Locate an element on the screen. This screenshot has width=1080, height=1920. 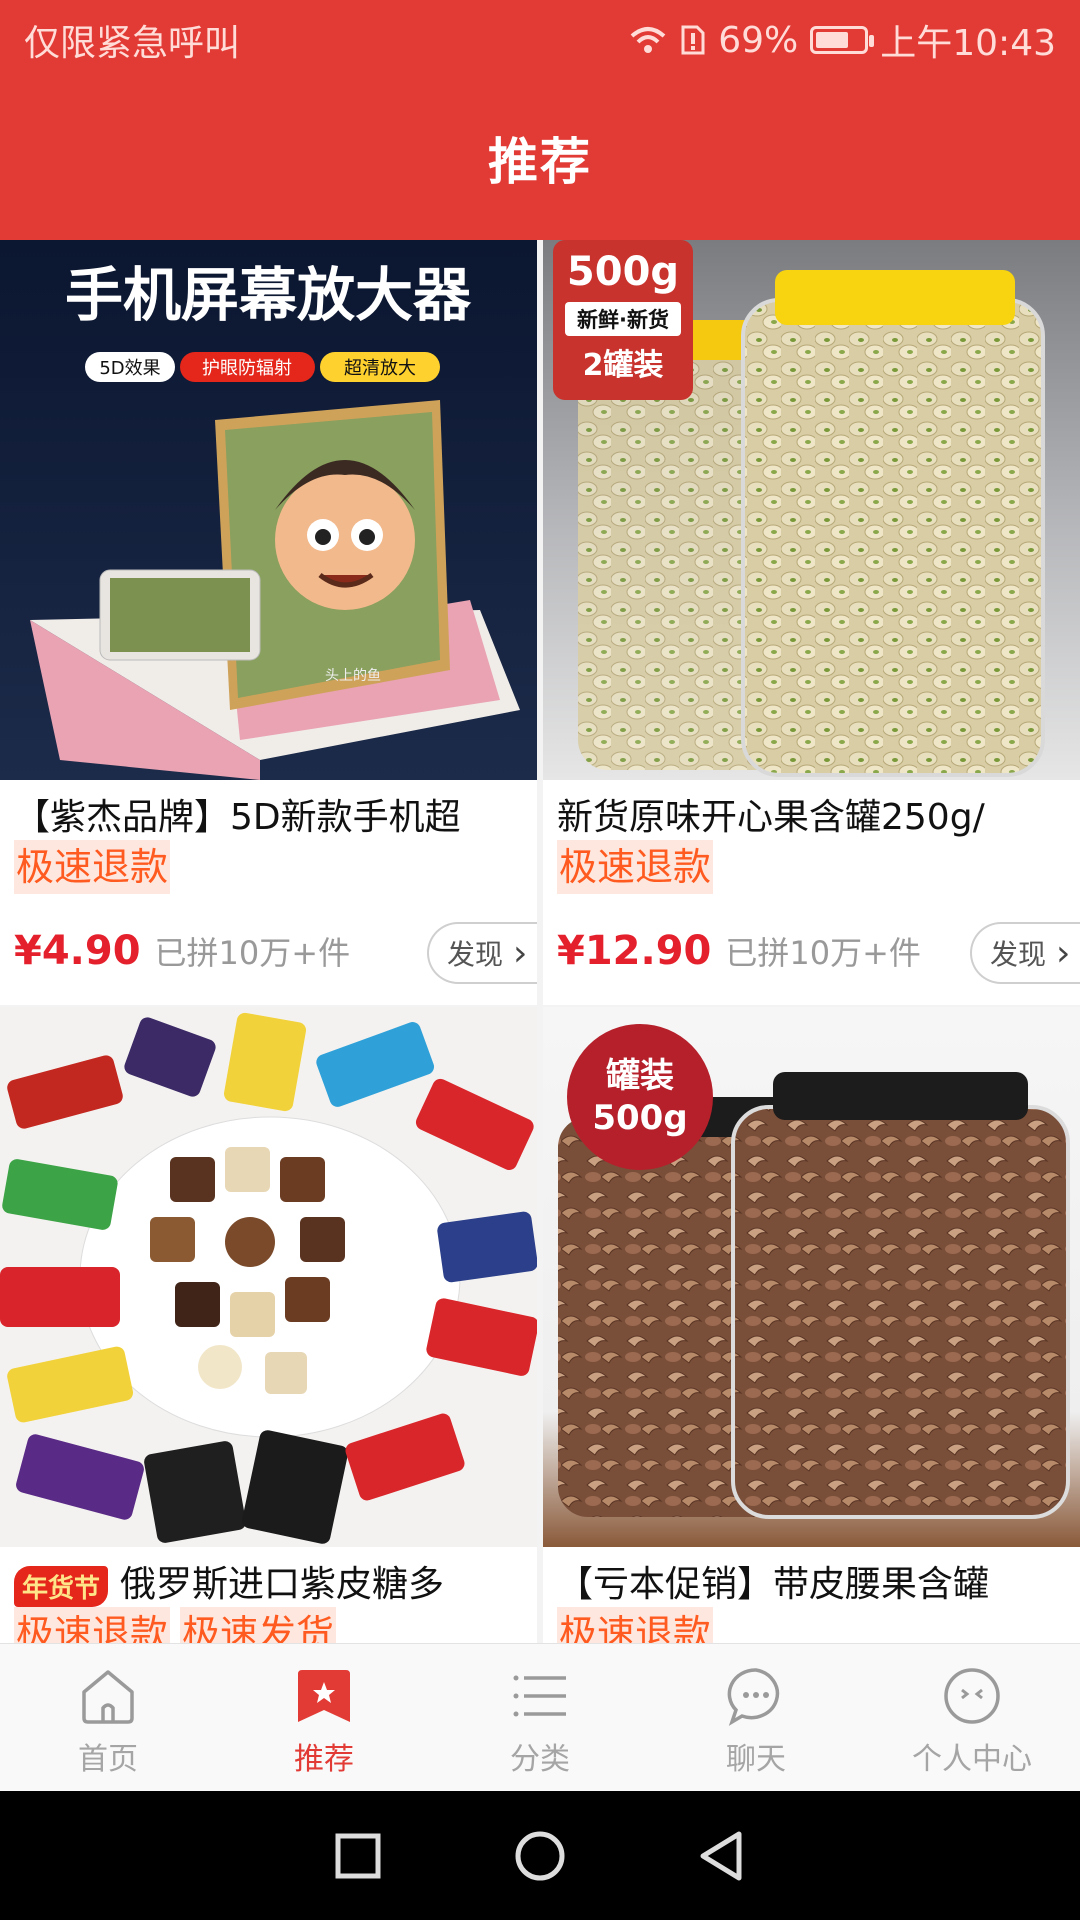
product-title: 【紫杰品牌】5D新款手机超 is located at coordinates (272, 814).